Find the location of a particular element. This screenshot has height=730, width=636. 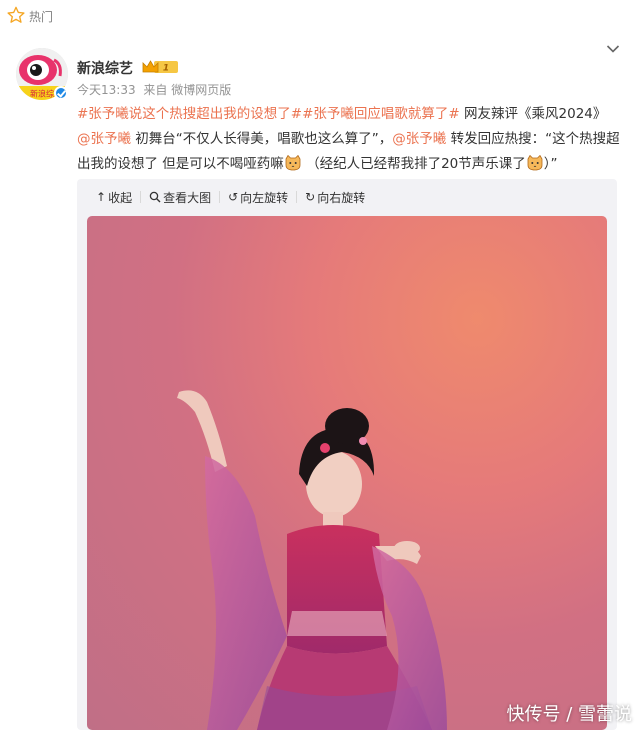

body-text: 初舞台“不仅人长得美，唱歌也这么算了”， is located at coordinates (262, 139).